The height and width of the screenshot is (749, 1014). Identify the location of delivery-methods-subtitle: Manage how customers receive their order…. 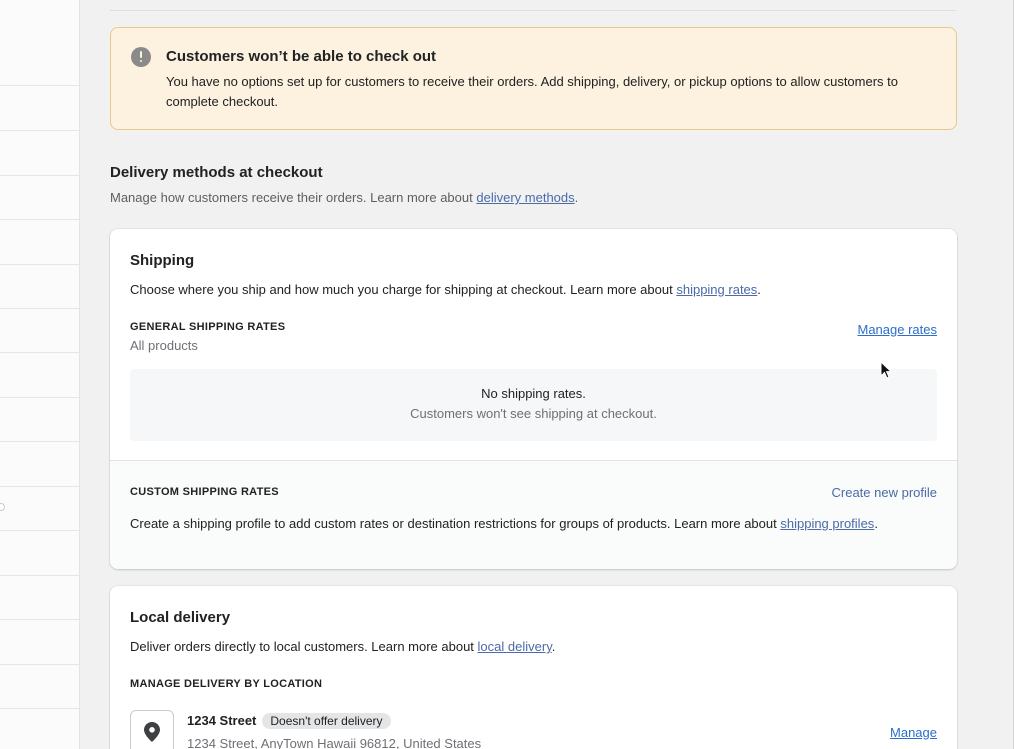
(344, 197).